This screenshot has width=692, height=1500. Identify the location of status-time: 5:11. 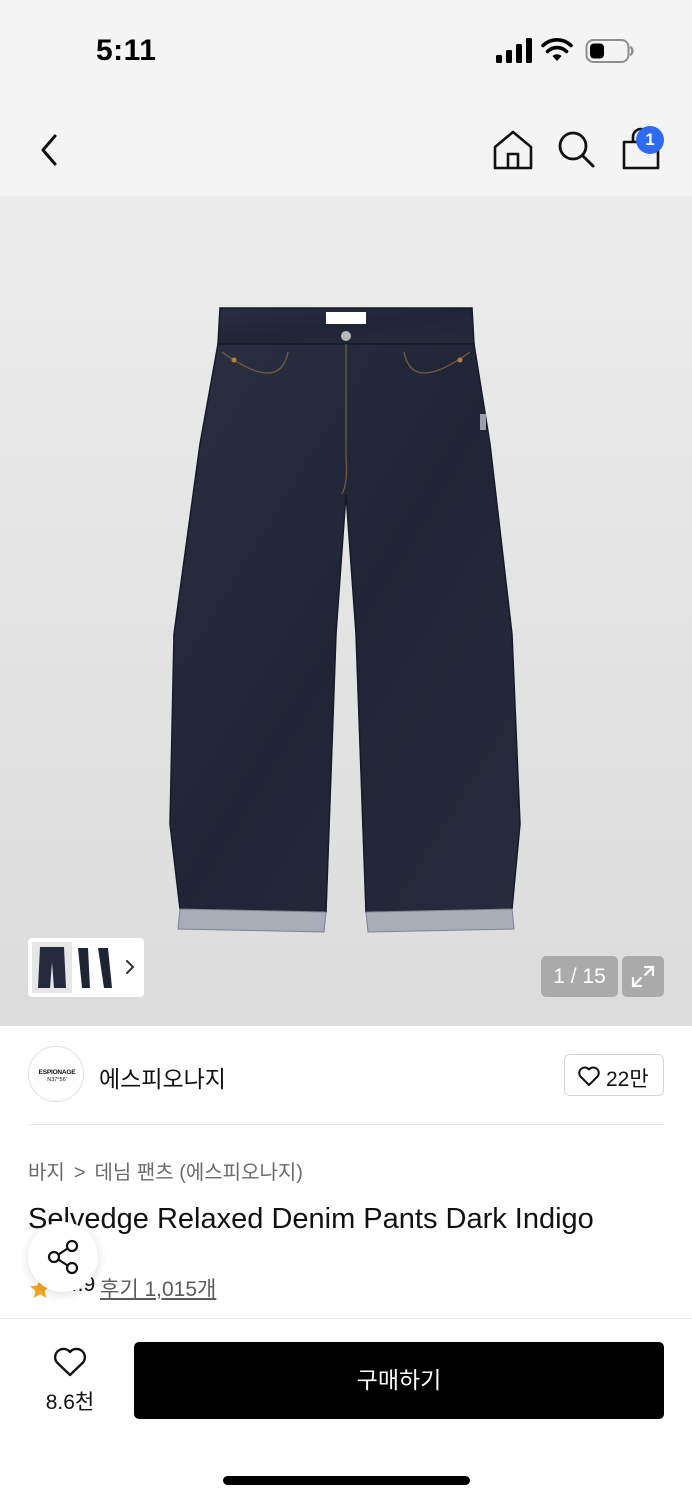
(126, 50).